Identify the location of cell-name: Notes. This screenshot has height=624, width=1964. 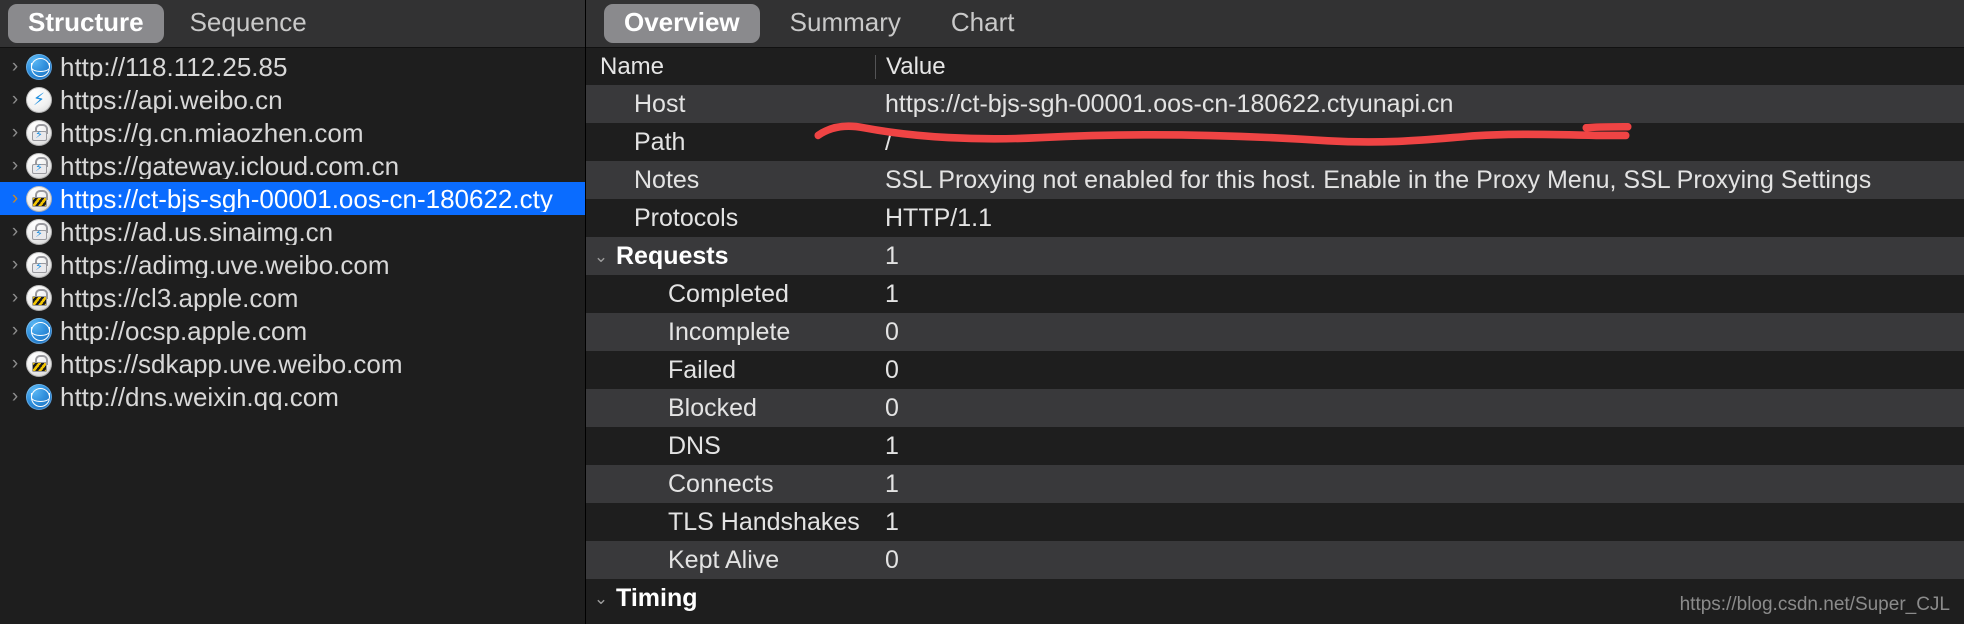
(730, 180).